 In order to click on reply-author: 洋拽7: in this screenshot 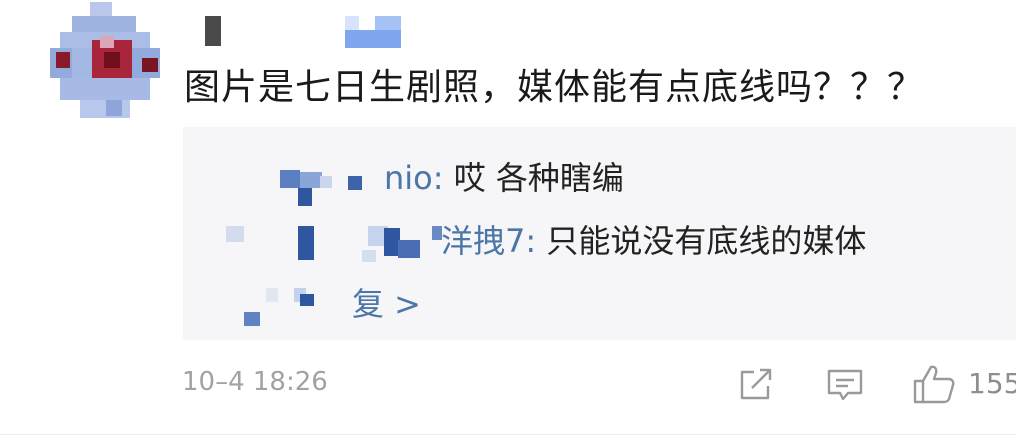, I will do `click(488, 241)`.